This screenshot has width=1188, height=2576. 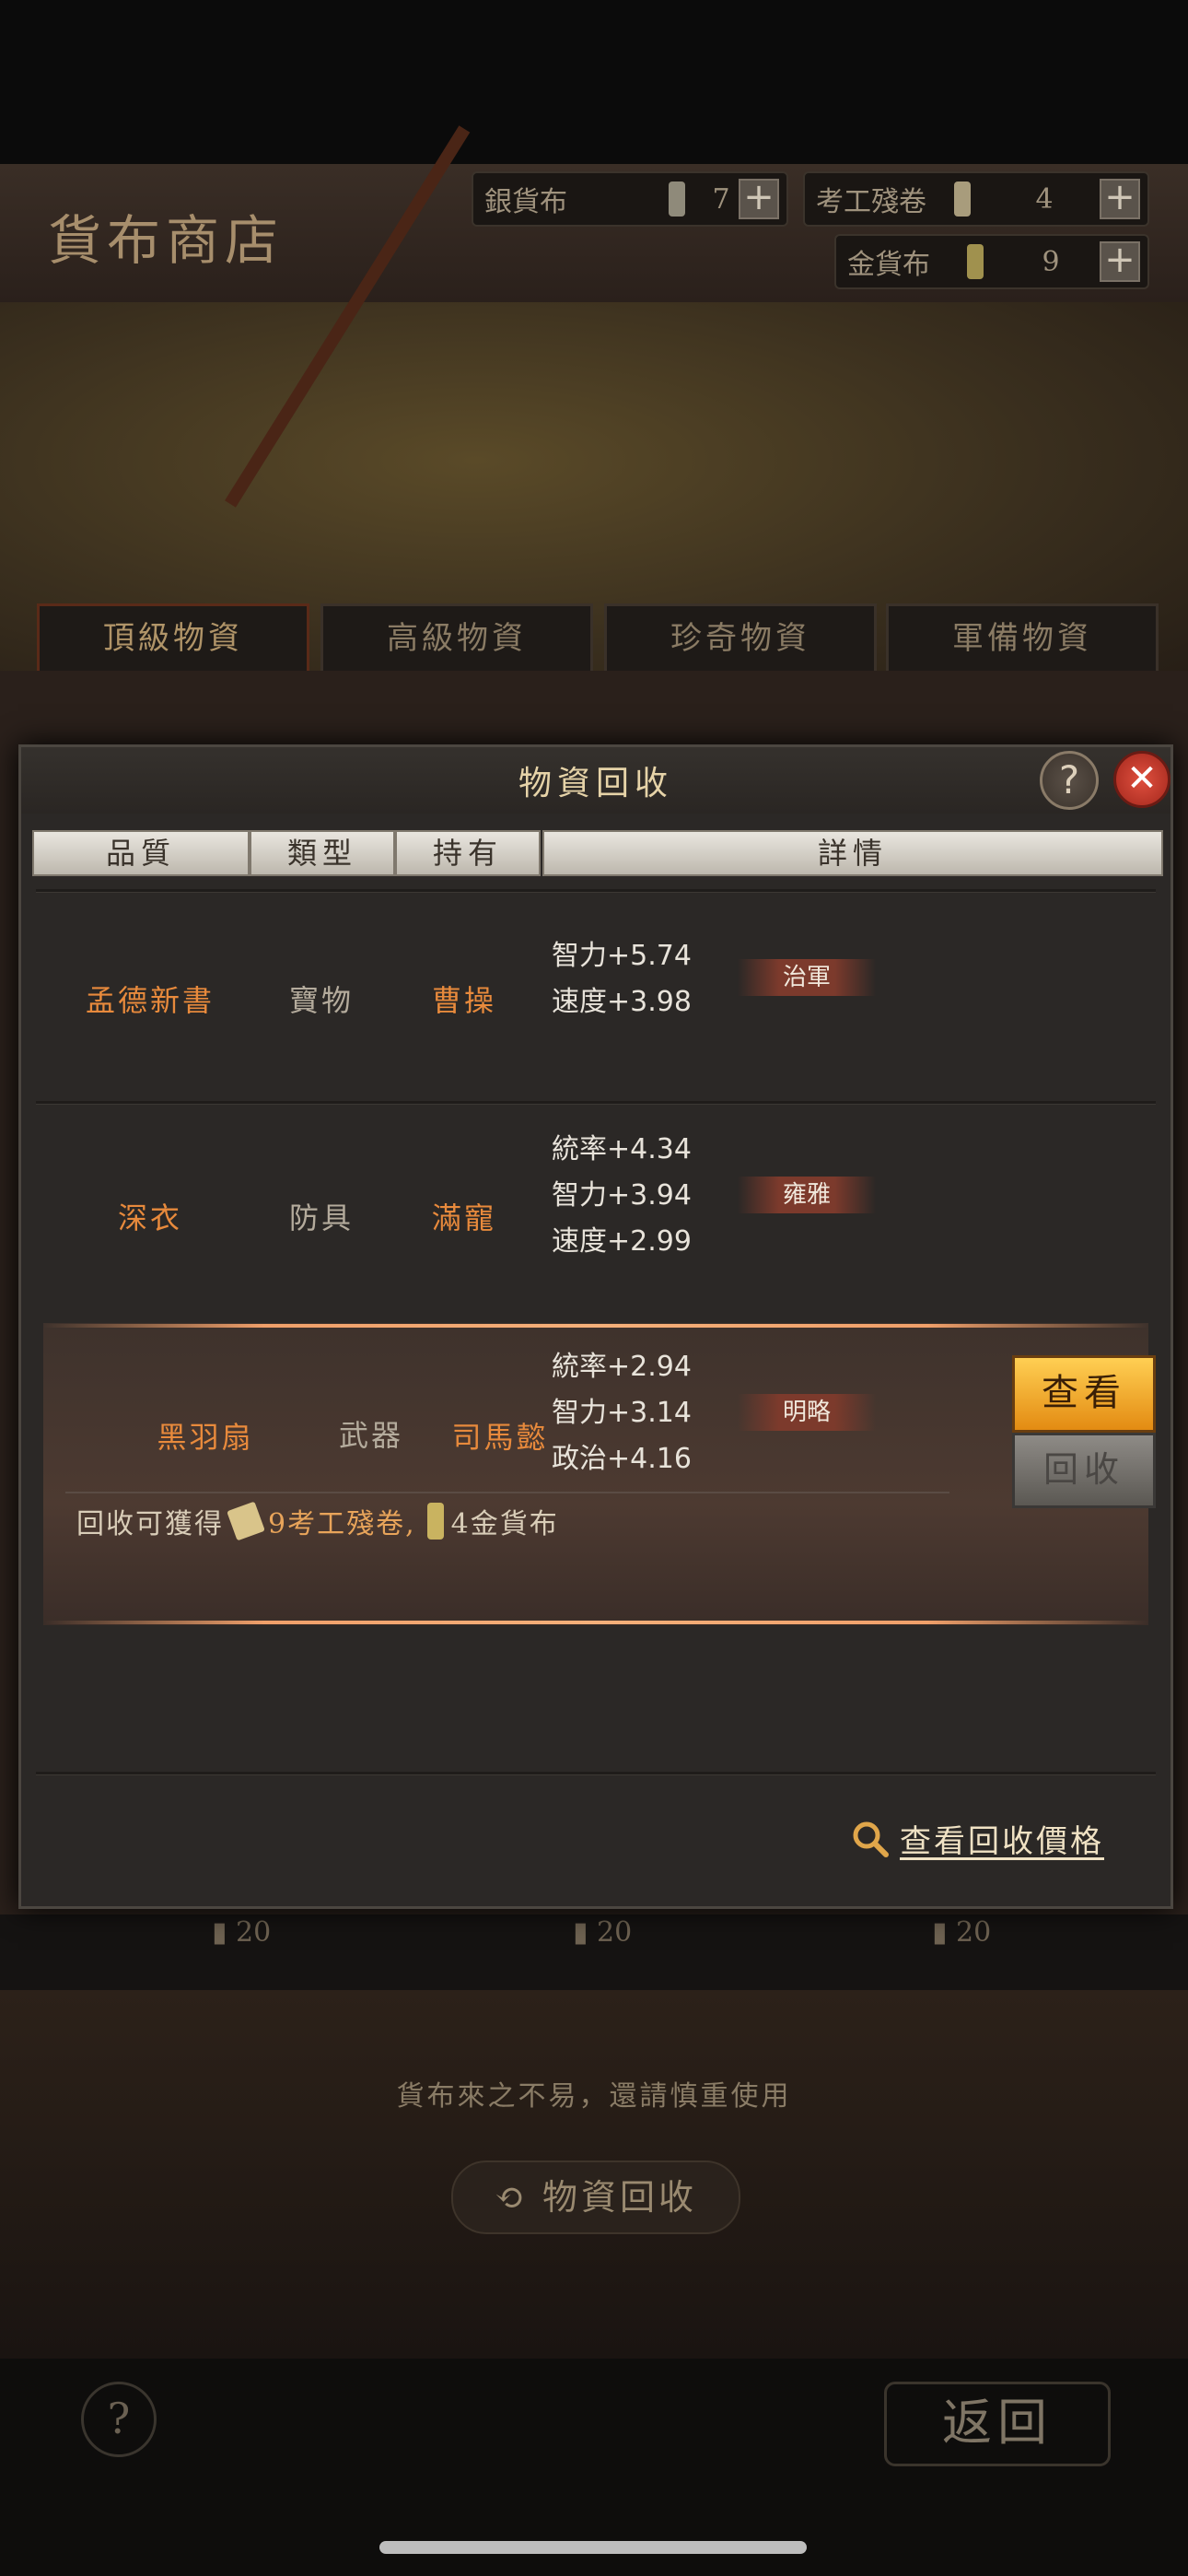 What do you see at coordinates (595, 1622) in the screenshot?
I see `highlight-bottom` at bounding box center [595, 1622].